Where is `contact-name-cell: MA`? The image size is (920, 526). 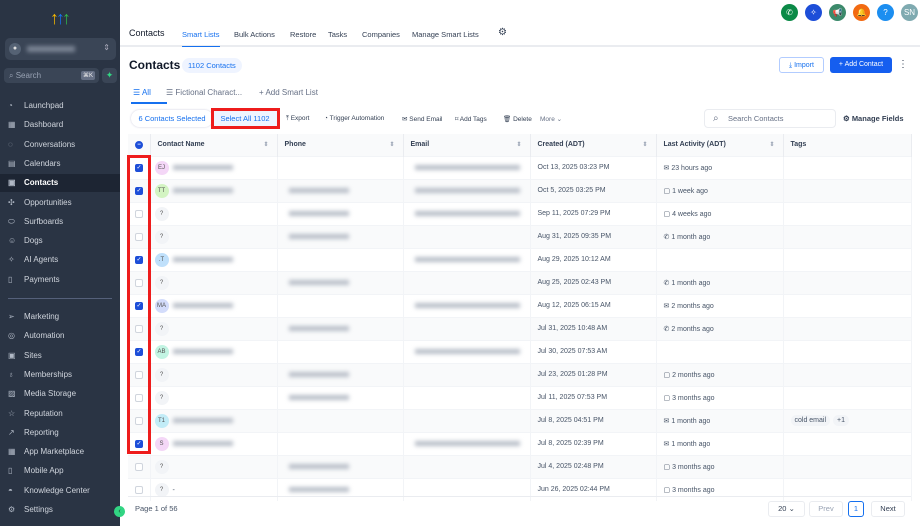 contact-name-cell: MA is located at coordinates (214, 305).